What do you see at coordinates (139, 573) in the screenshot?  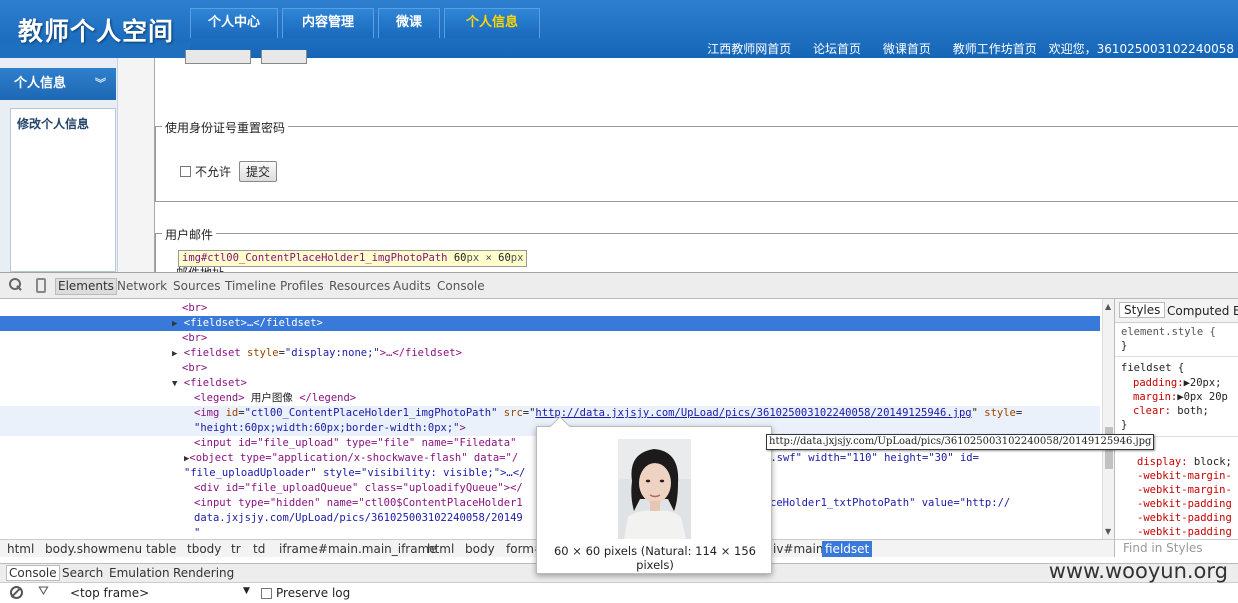 I see `drawer-tab-emulation: Emulation` at bounding box center [139, 573].